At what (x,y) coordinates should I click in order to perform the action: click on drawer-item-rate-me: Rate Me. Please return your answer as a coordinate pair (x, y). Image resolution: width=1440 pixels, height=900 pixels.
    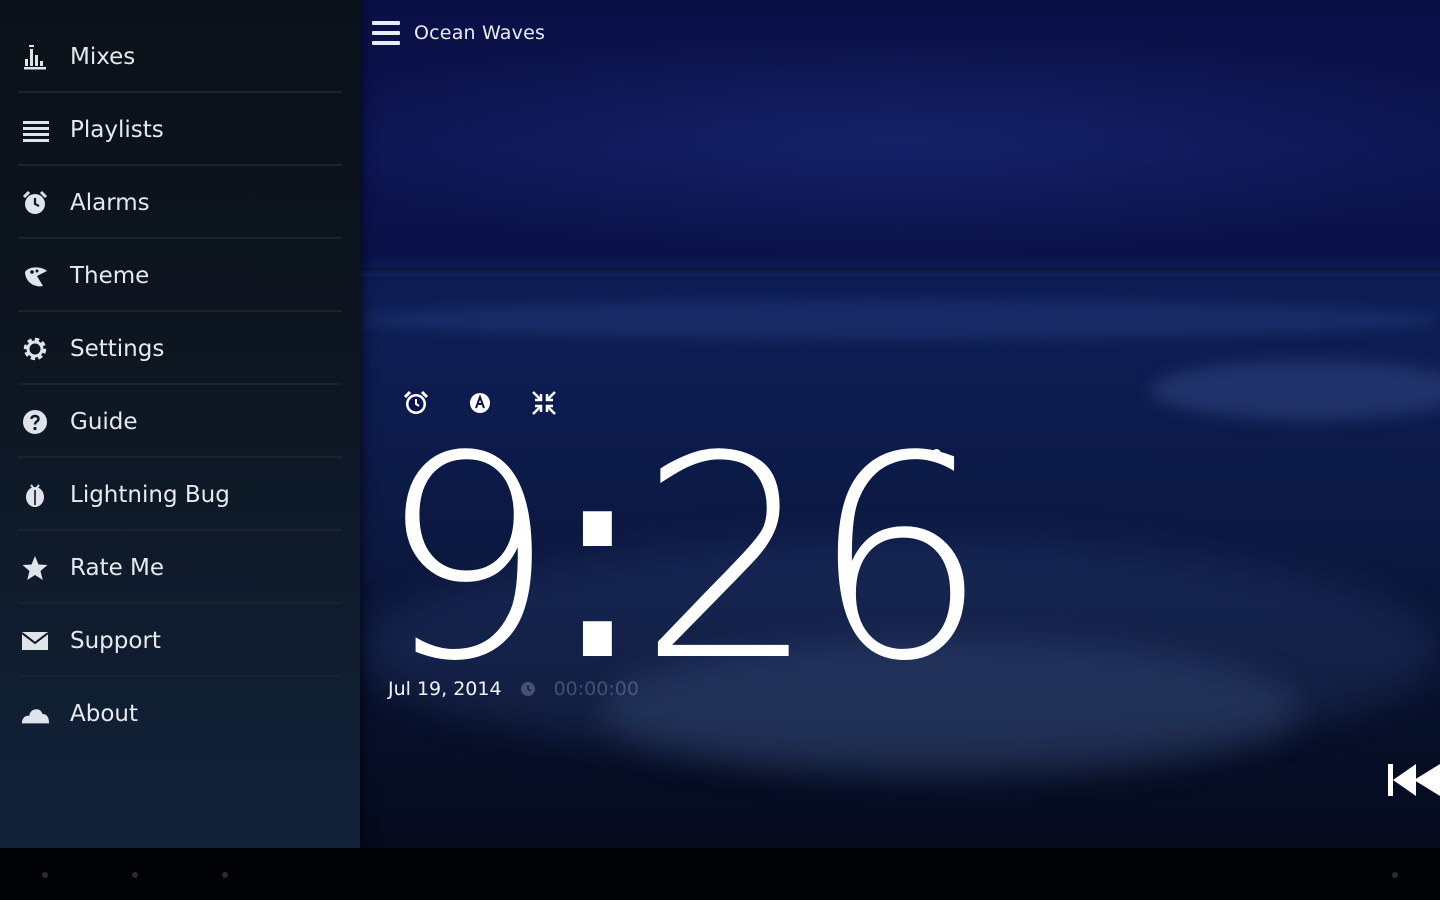
    Looking at the image, I should click on (180, 567).